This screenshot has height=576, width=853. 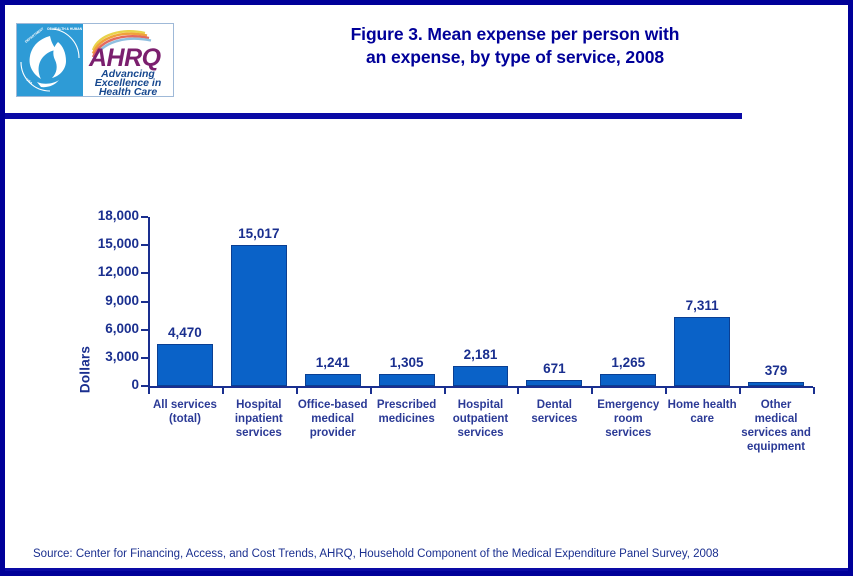 I want to click on y-axis-tick-label: 15,000, so click(x=118, y=244).